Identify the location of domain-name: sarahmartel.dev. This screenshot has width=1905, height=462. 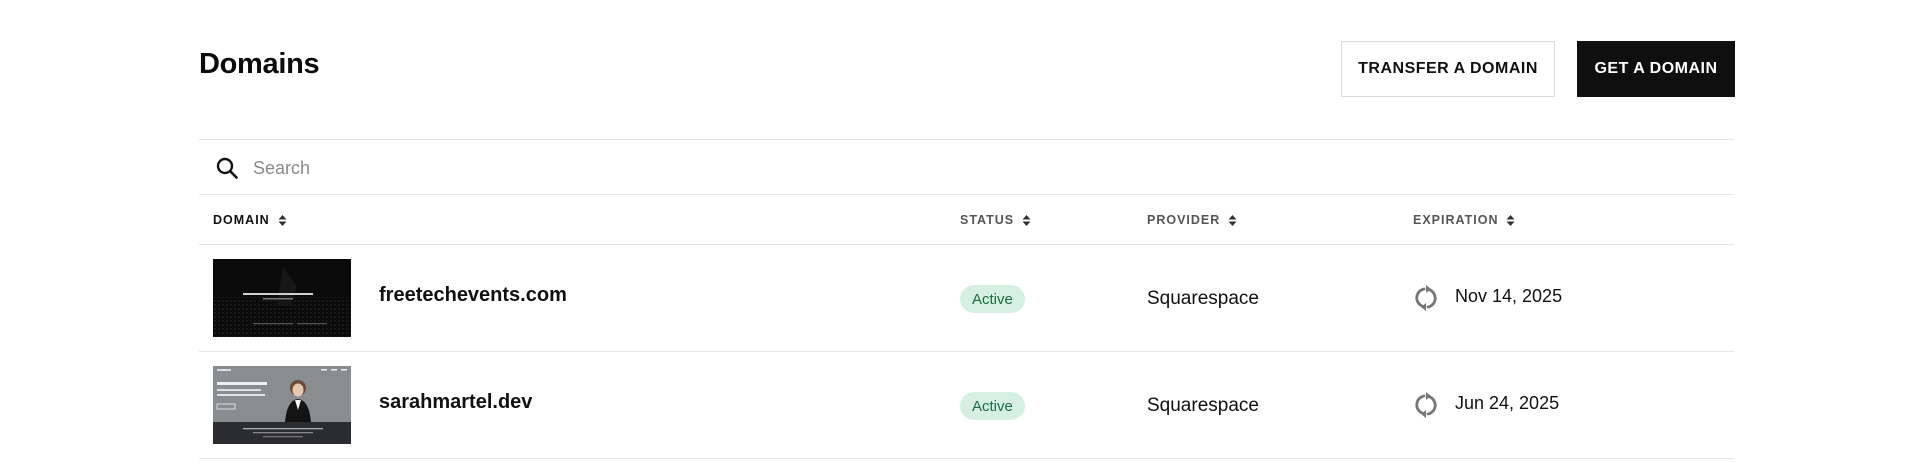
(455, 402).